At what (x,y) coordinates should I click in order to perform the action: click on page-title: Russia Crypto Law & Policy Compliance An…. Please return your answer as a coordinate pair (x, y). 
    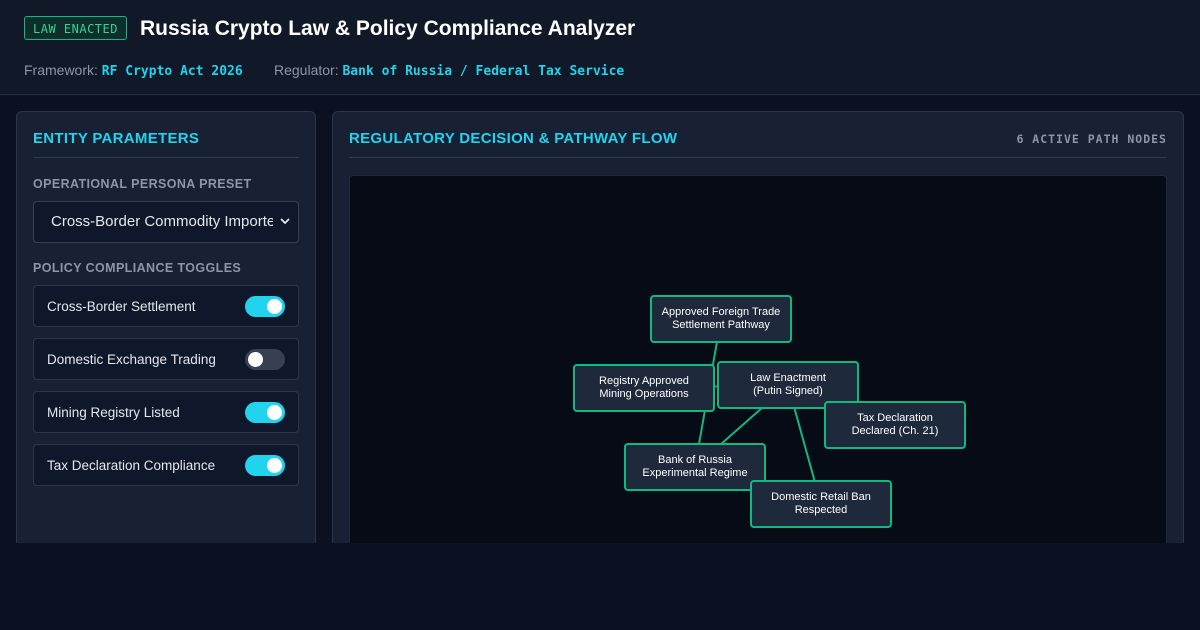
    Looking at the image, I should click on (388, 28).